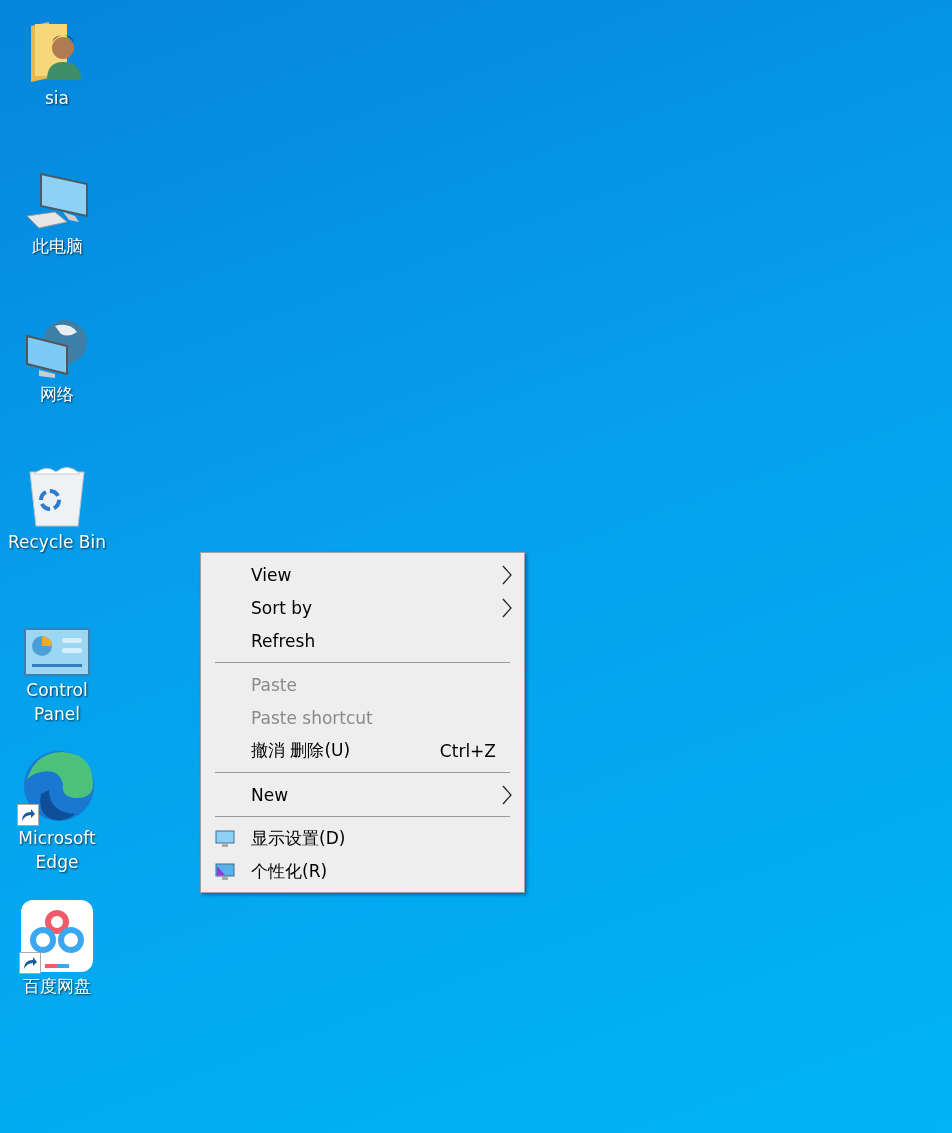 This screenshot has width=952, height=1133. I want to click on monitor-icon, so click(225, 838).